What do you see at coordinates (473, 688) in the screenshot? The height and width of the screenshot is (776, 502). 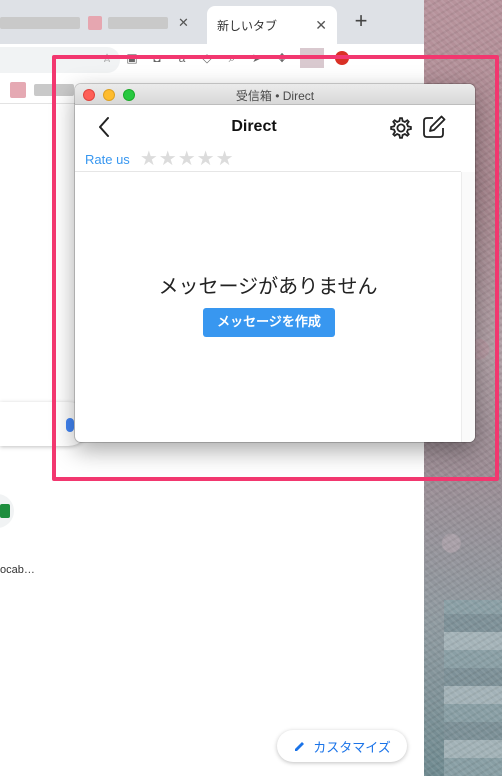 I see `pixelated-area` at bounding box center [473, 688].